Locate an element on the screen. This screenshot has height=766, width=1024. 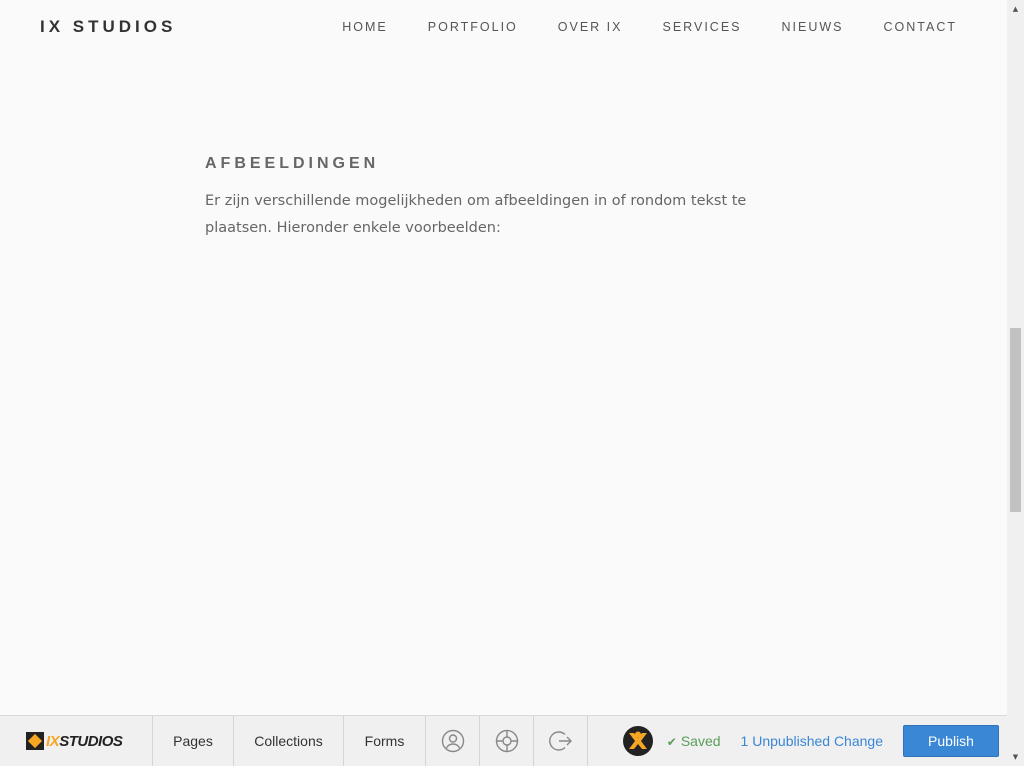
page-scrollbar: ▲ ▼ is located at coordinates (1015, 383).